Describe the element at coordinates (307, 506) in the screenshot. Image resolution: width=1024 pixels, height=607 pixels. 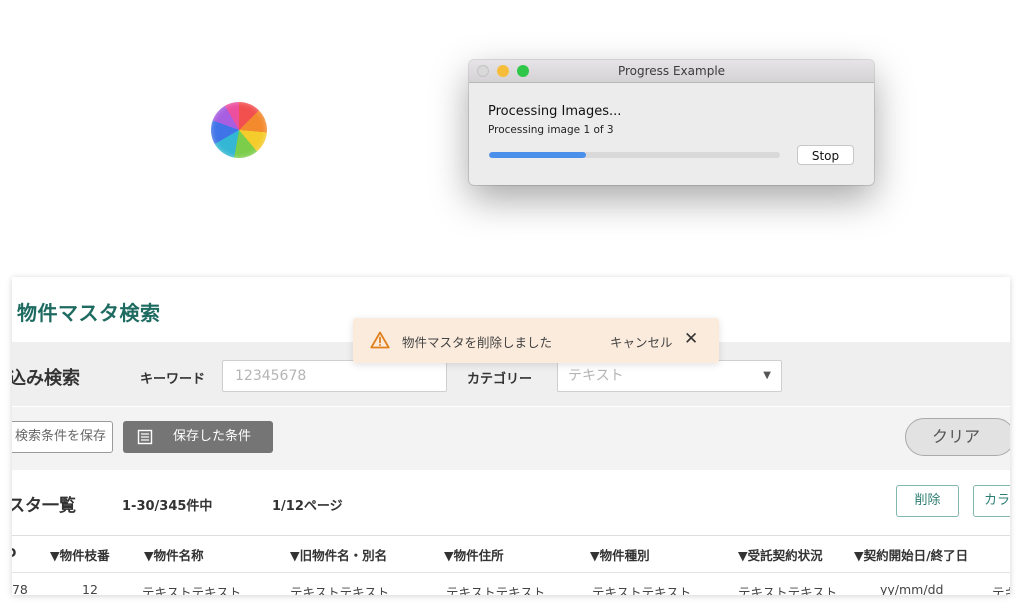
I see `page-indicator: 1/12ページ` at that location.